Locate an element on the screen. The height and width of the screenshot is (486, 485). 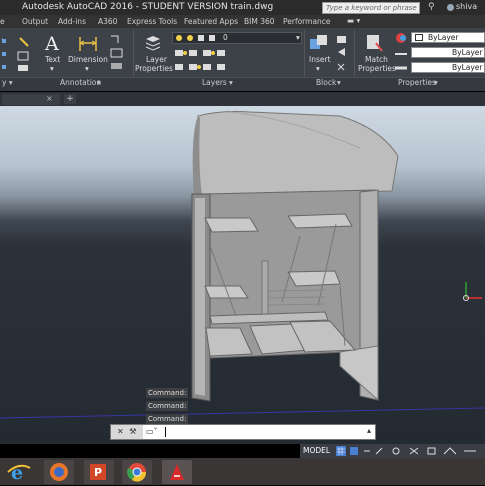
command-prompt-icon: ▭˅ is located at coordinates (152, 431).